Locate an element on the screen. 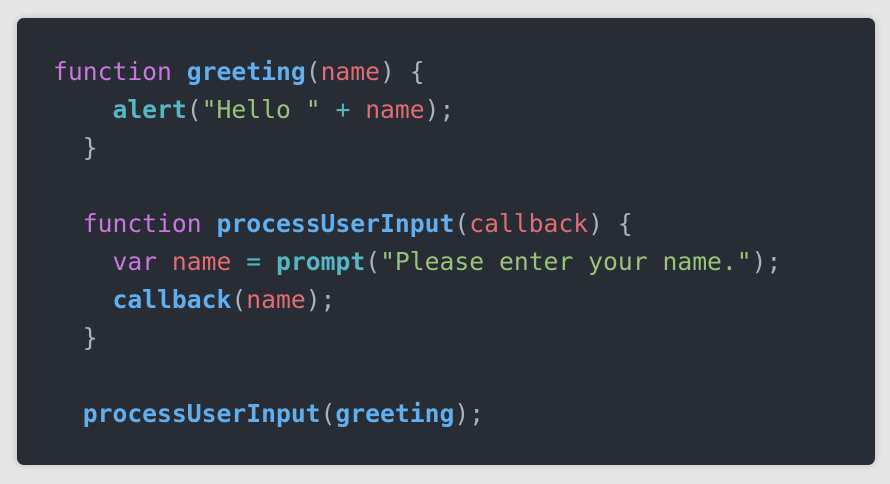 The height and width of the screenshot is (484, 890). code-token: + is located at coordinates (343, 109).